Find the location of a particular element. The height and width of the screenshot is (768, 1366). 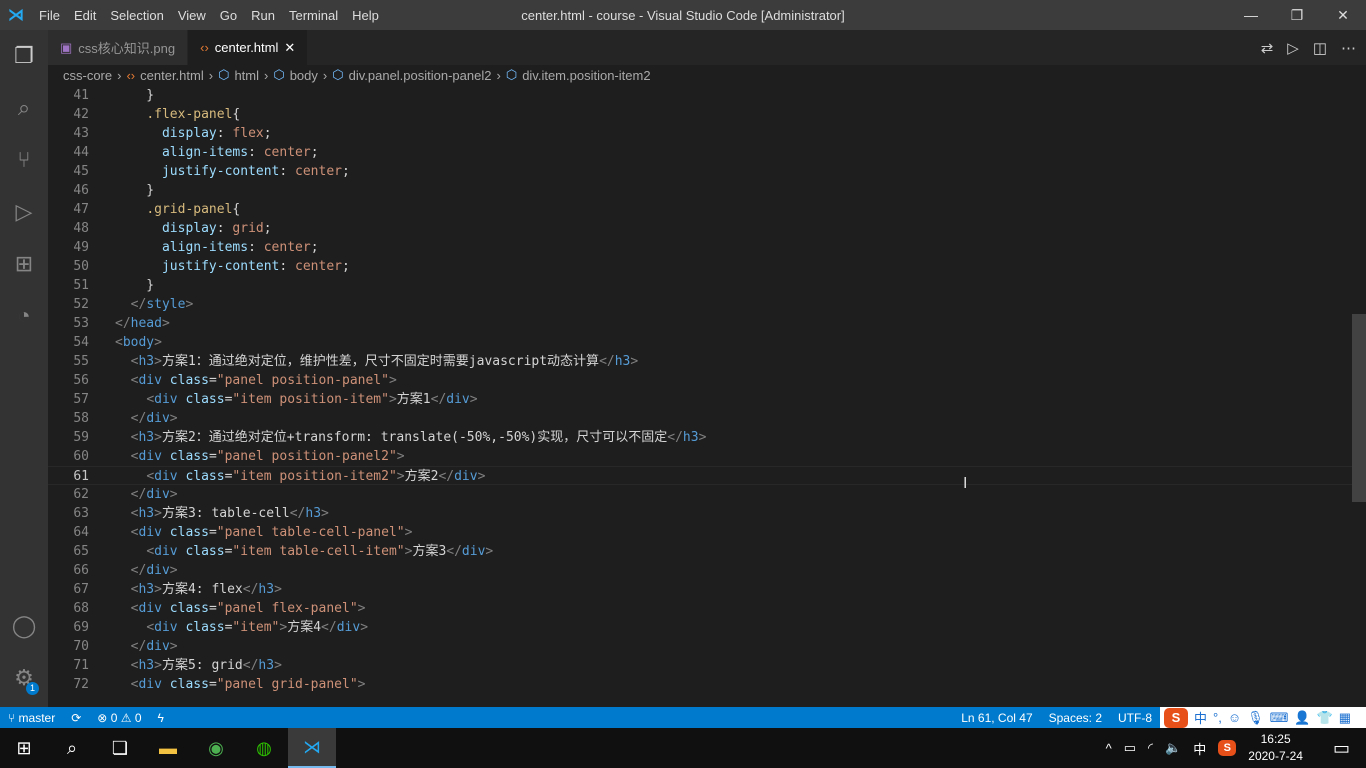

account-icon: ◯ is located at coordinates (24, 626).